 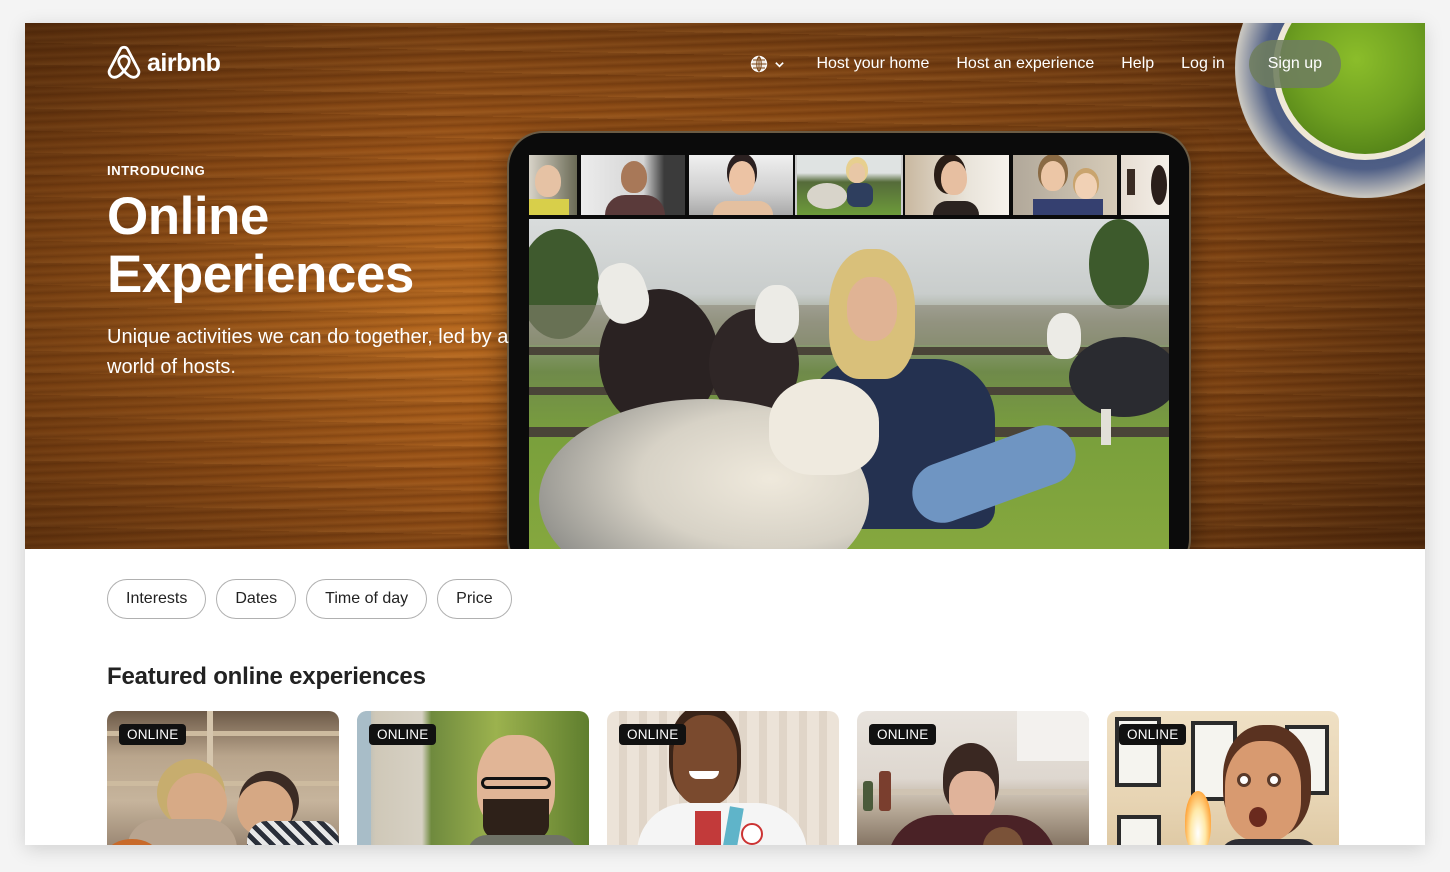 I want to click on filter-interests: Interests, so click(x=157, y=599).